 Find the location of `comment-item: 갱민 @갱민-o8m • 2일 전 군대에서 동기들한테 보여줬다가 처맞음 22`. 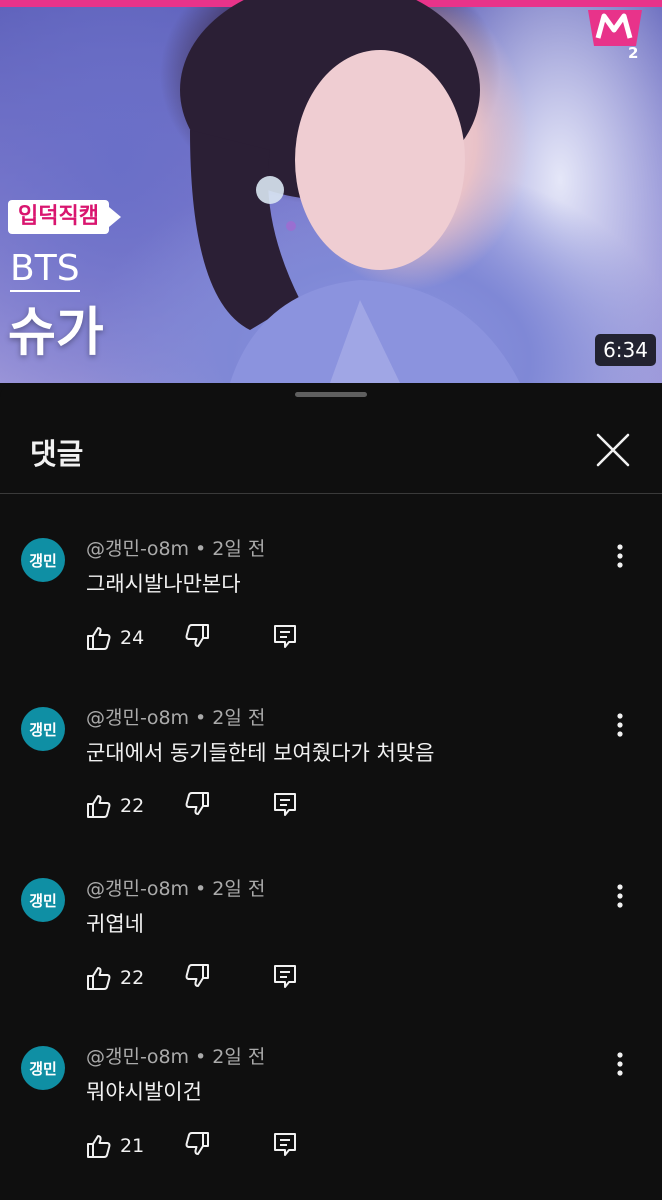

comment-item: 갱민 @갱민-o8m • 2일 전 군대에서 동기들한테 보여줬다가 처맞음 22 is located at coordinates (331, 777).